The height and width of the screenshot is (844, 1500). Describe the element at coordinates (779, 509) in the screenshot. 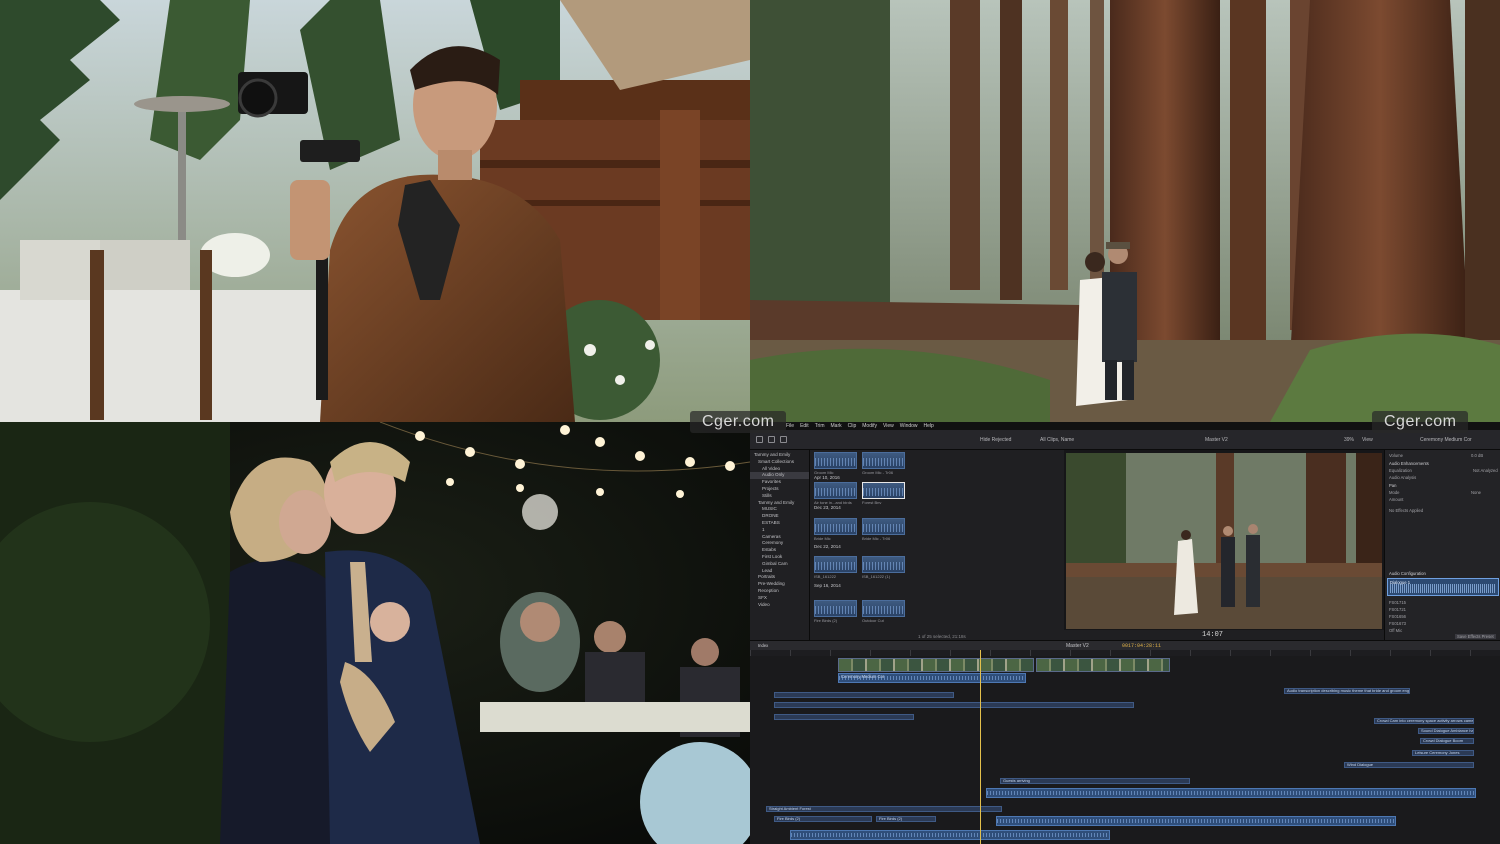

I see `sidebar-item: MUSIC` at that location.